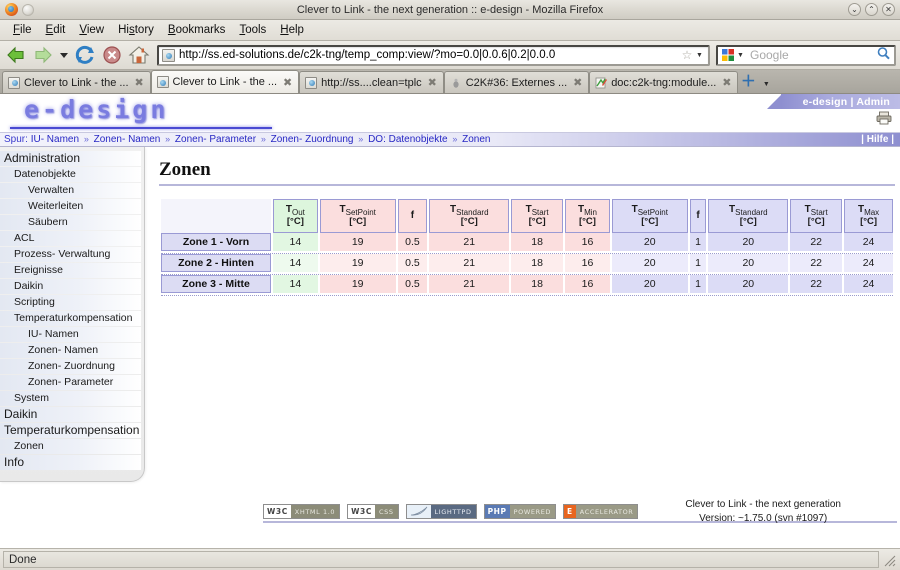 Image resolution: width=900 pixels, height=570 pixels. Describe the element at coordinates (70, 158) in the screenshot. I see `sidebar-item-administration: Administration` at that location.